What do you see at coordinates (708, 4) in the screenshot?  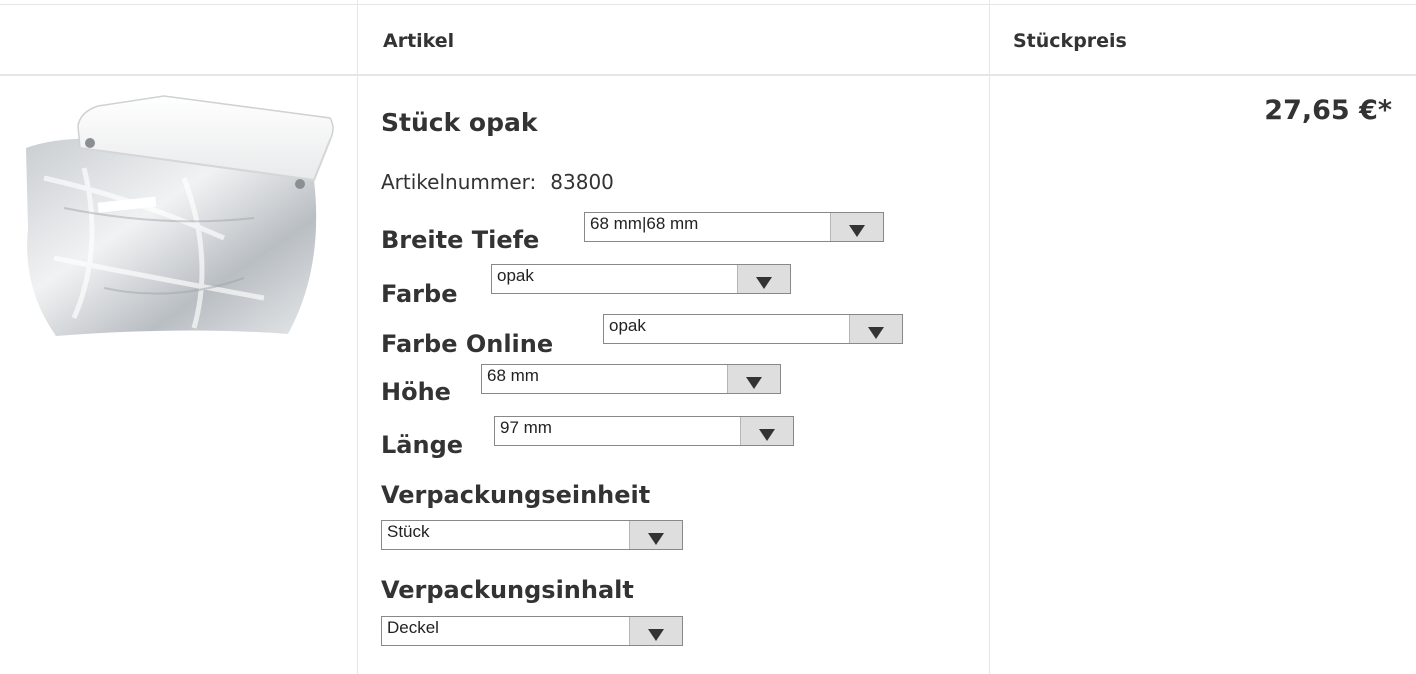 I see `table-top-border` at bounding box center [708, 4].